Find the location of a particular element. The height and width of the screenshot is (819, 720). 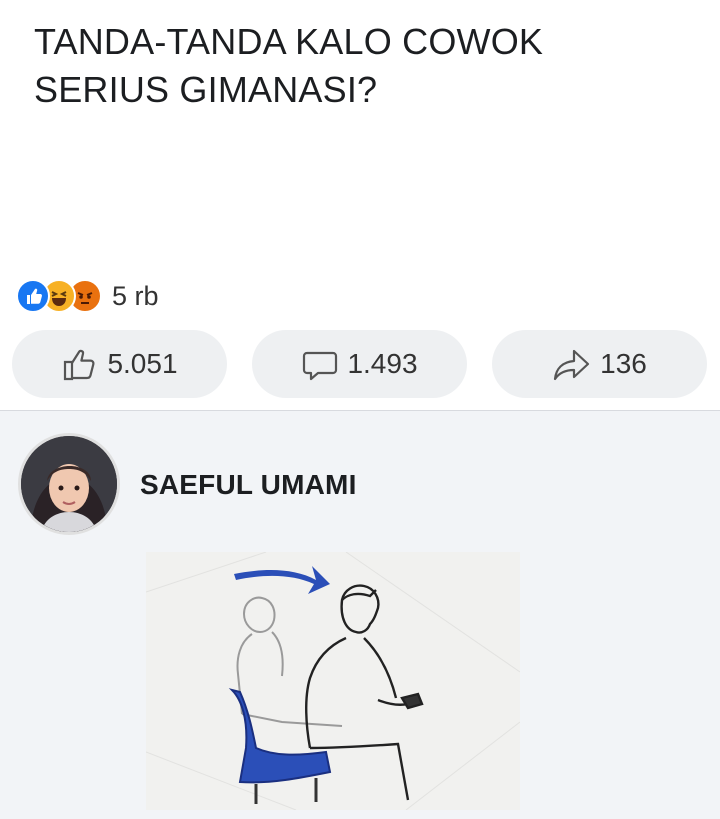

comment-button: 1.493 is located at coordinates (359, 364).